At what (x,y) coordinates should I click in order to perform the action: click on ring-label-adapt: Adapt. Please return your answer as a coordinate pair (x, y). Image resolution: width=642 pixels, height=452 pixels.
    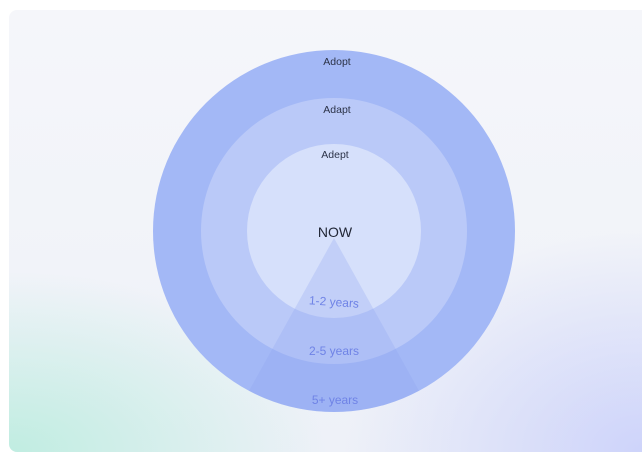
    Looking at the image, I should click on (337, 110).